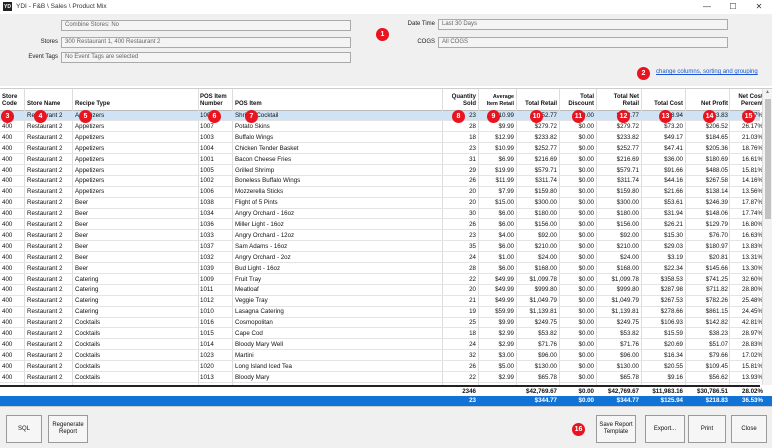  What do you see at coordinates (24, 429) in the screenshot?
I see `sql-button: SQL` at bounding box center [24, 429].